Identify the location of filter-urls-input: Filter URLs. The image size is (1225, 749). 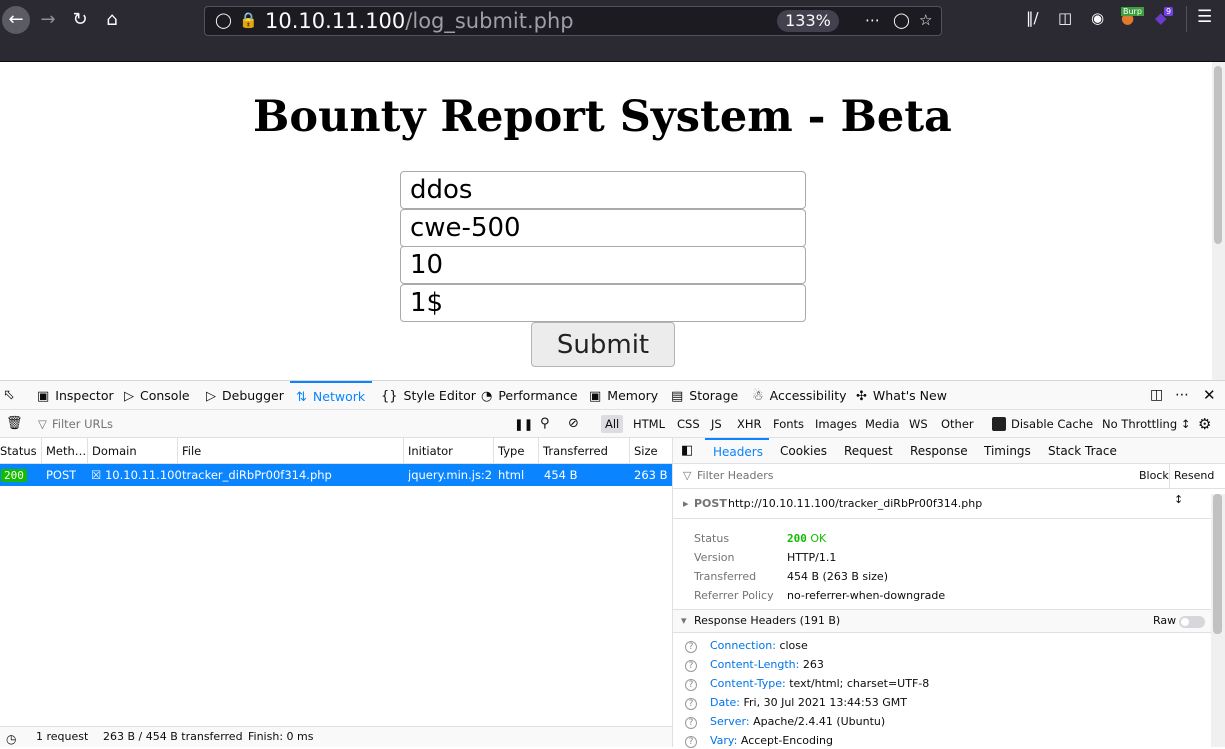
(82, 424).